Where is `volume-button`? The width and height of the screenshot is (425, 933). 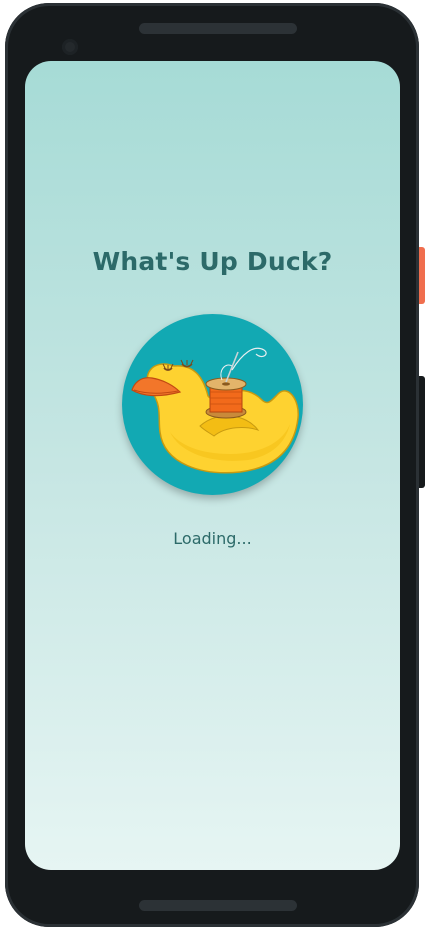
volume-button is located at coordinates (422, 432).